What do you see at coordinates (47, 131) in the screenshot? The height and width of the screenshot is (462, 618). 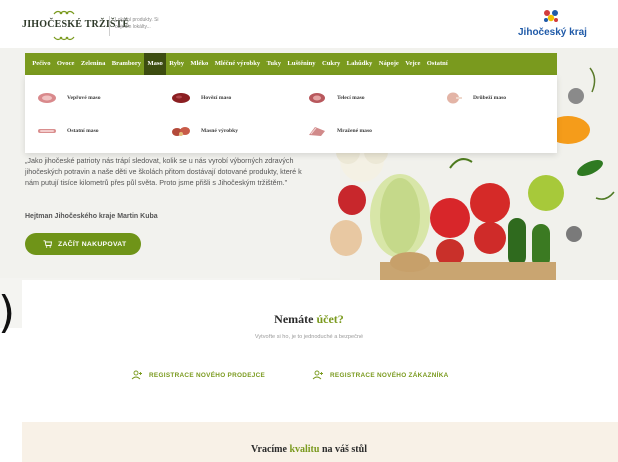 I see `other-meat-icon` at bounding box center [47, 131].